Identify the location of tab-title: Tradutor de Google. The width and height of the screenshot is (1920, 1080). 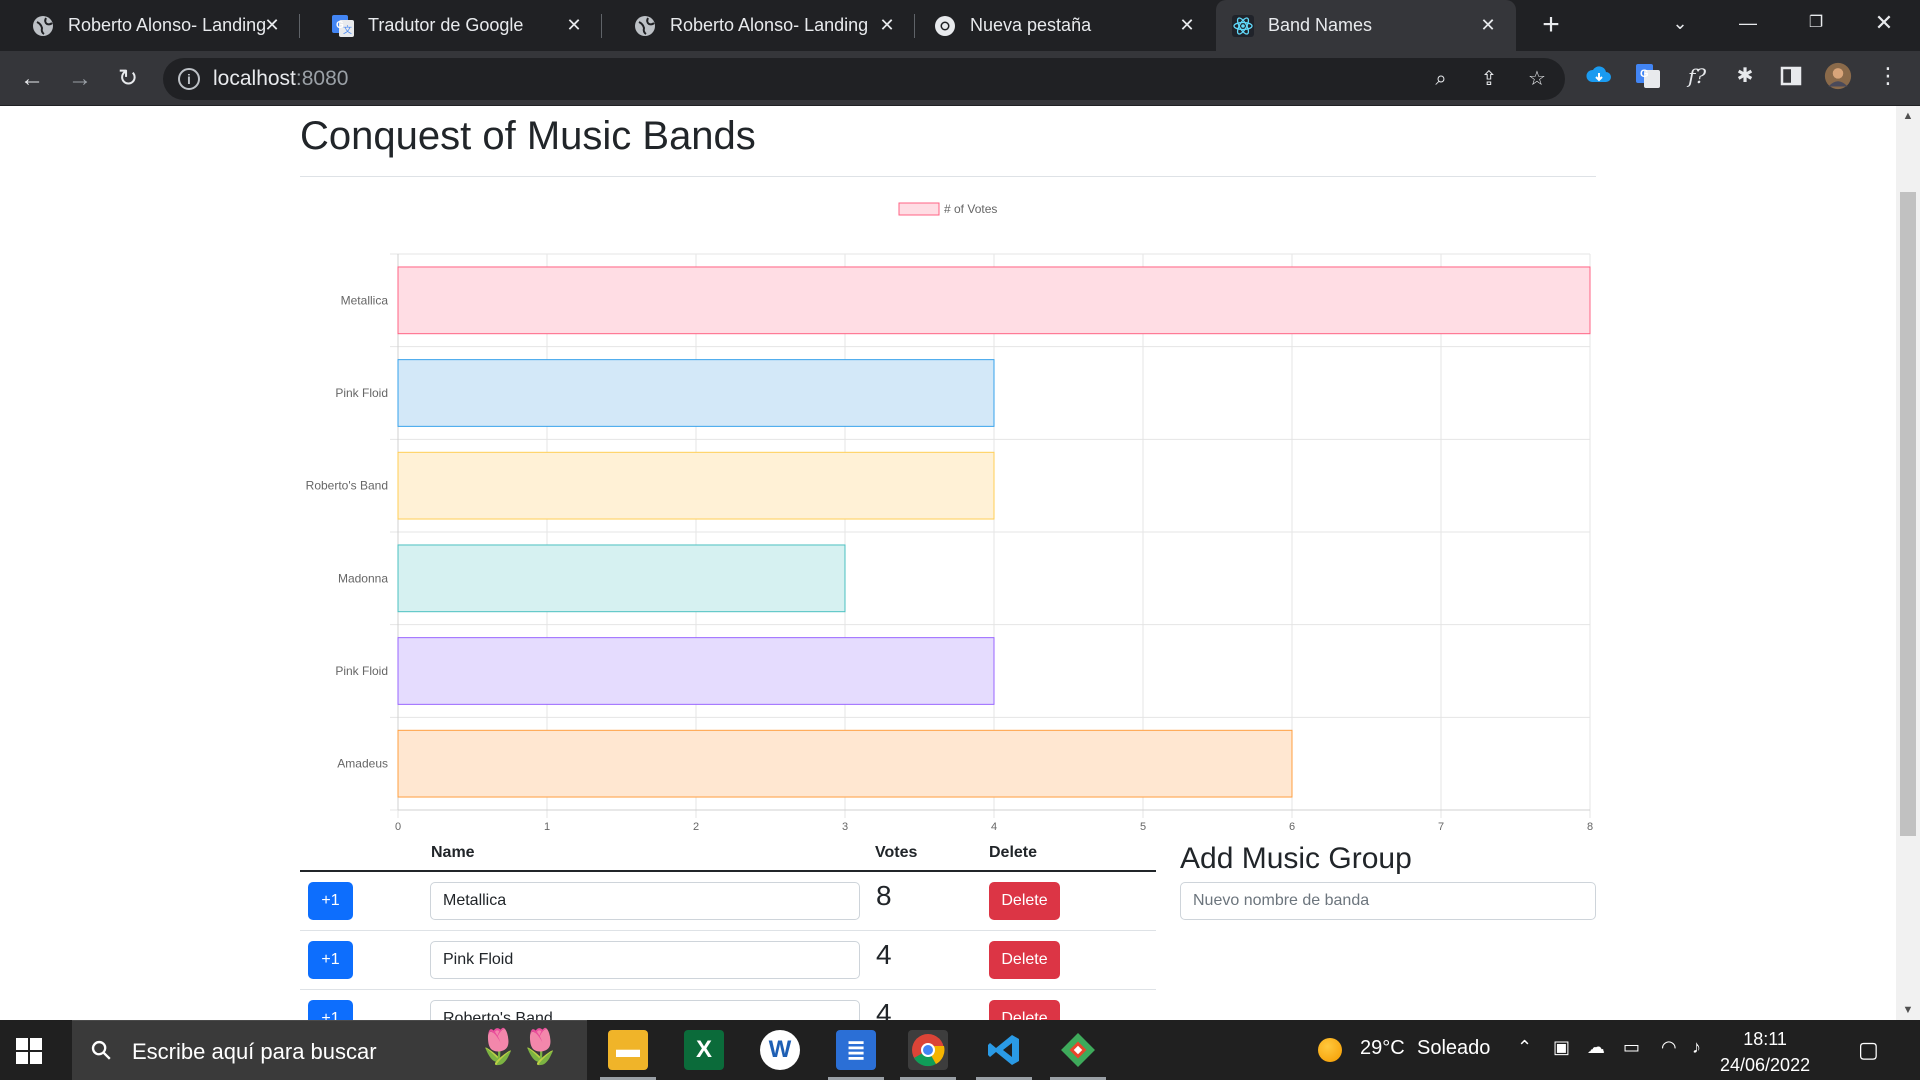
(446, 25).